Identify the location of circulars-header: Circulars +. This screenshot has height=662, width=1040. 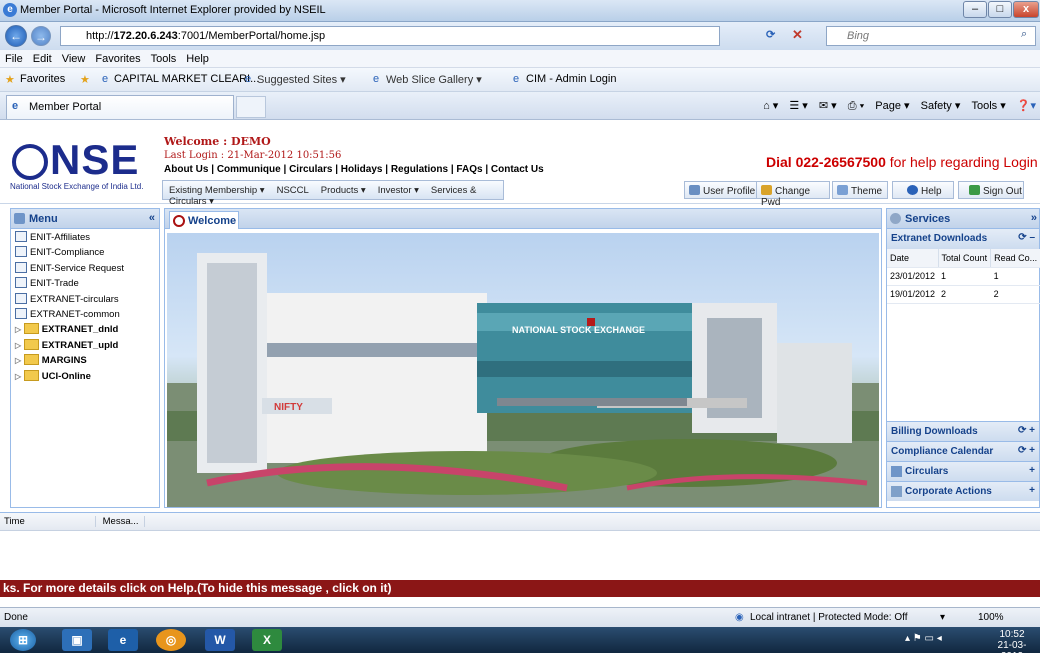
(963, 471).